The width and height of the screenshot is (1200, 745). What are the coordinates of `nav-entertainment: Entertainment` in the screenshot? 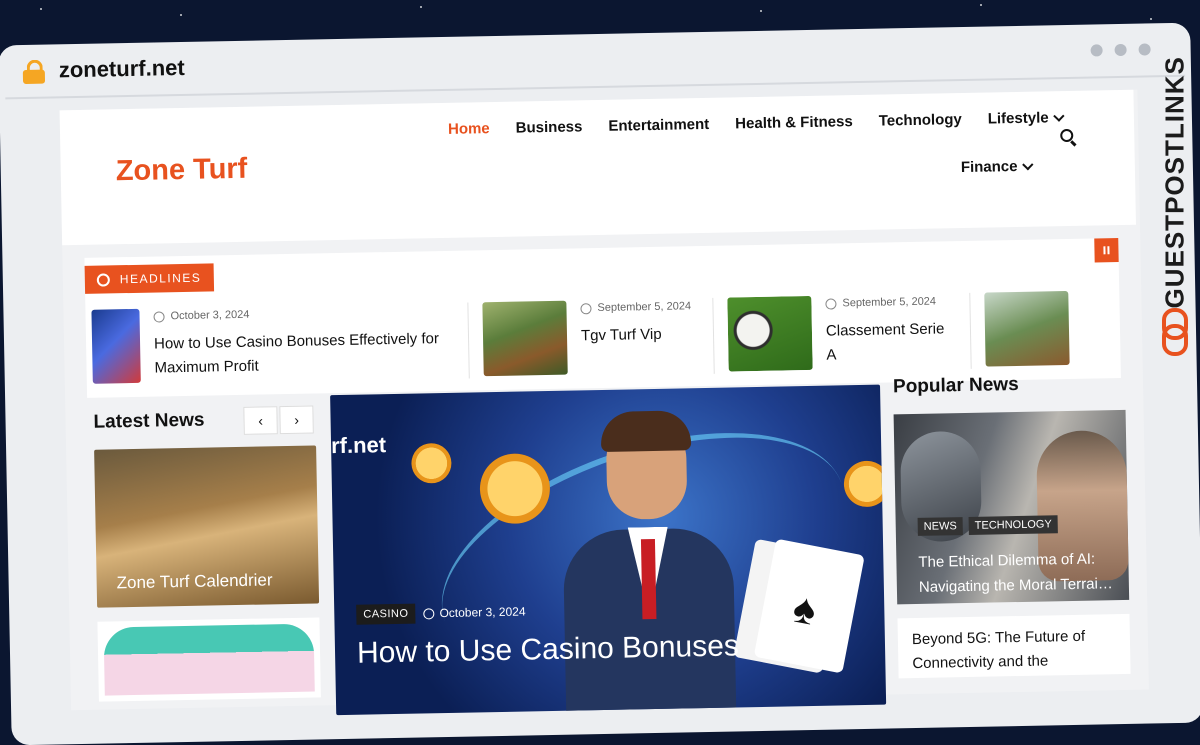 It's located at (658, 125).